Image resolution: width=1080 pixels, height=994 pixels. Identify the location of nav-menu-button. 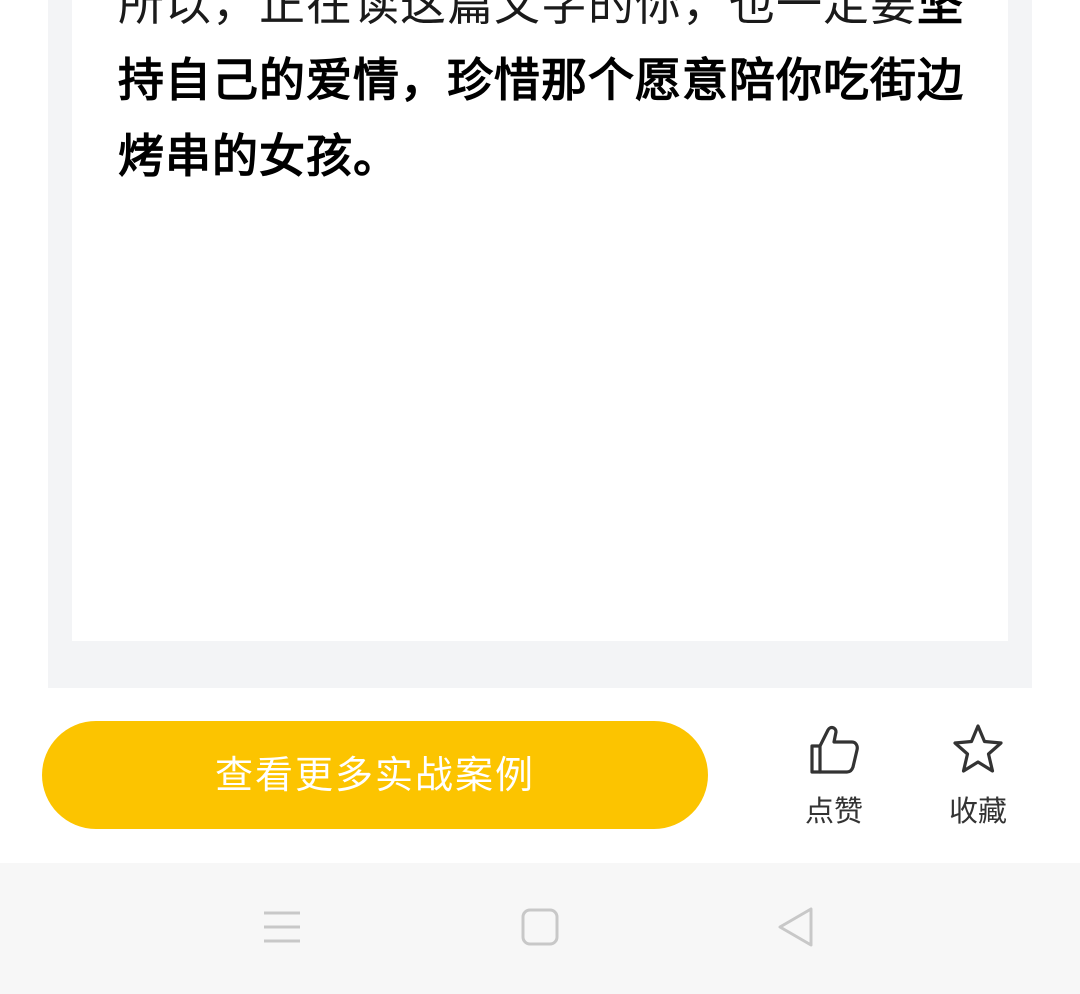
(282, 928).